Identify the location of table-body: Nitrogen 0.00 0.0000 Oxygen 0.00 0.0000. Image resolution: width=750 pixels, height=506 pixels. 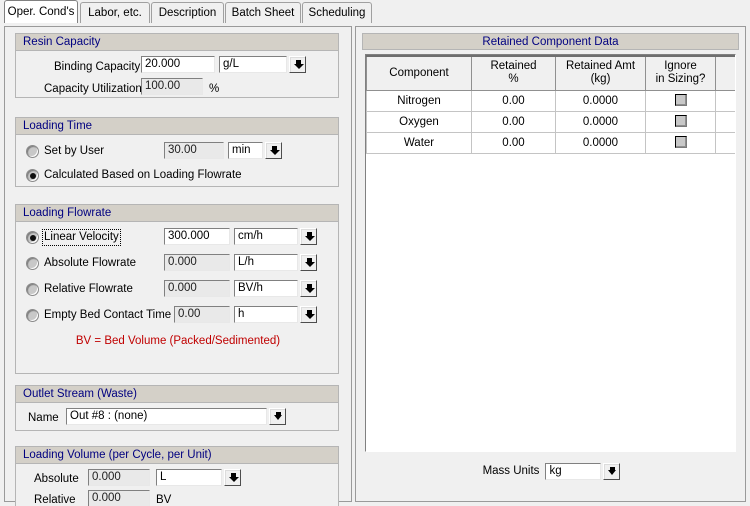
(550, 121).